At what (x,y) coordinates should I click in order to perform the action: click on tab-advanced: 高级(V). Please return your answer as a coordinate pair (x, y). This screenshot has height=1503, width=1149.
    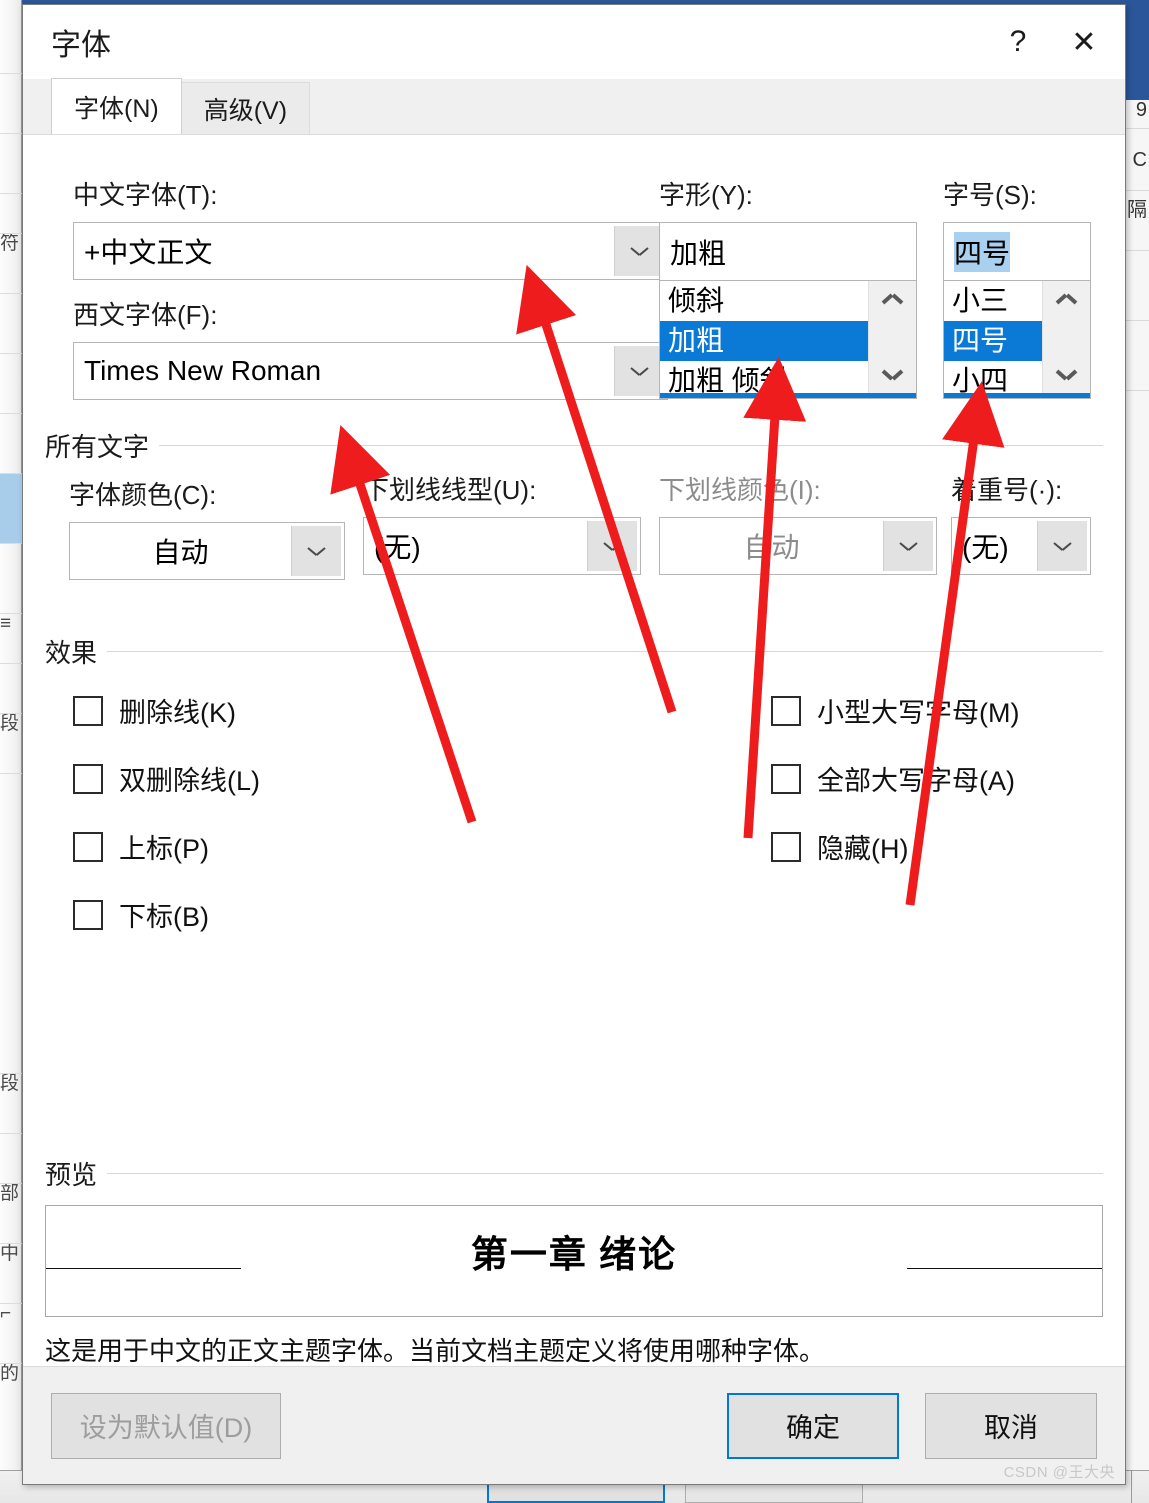
    Looking at the image, I should click on (245, 108).